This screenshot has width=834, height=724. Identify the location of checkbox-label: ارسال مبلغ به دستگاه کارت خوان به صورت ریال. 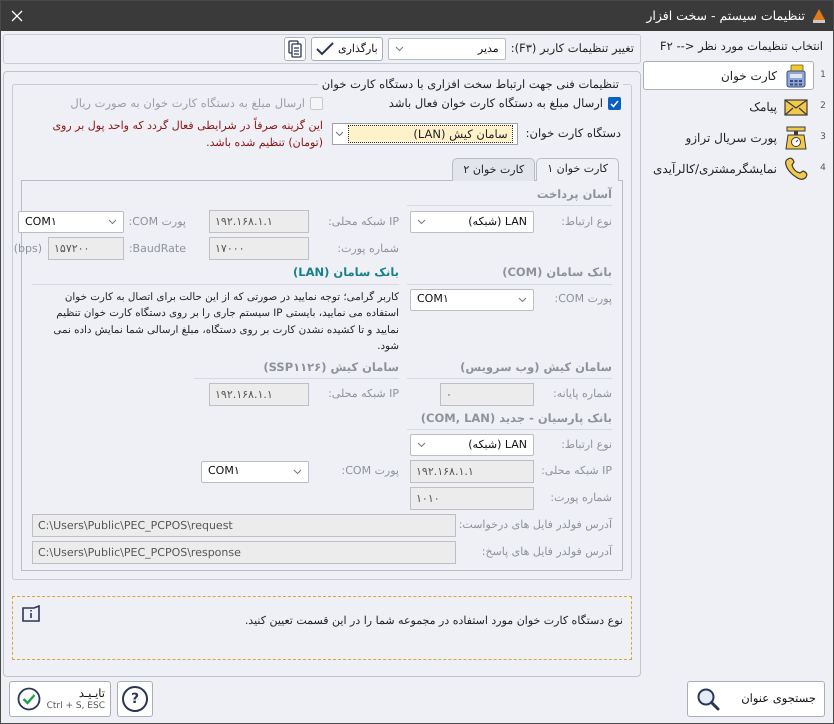
(187, 103).